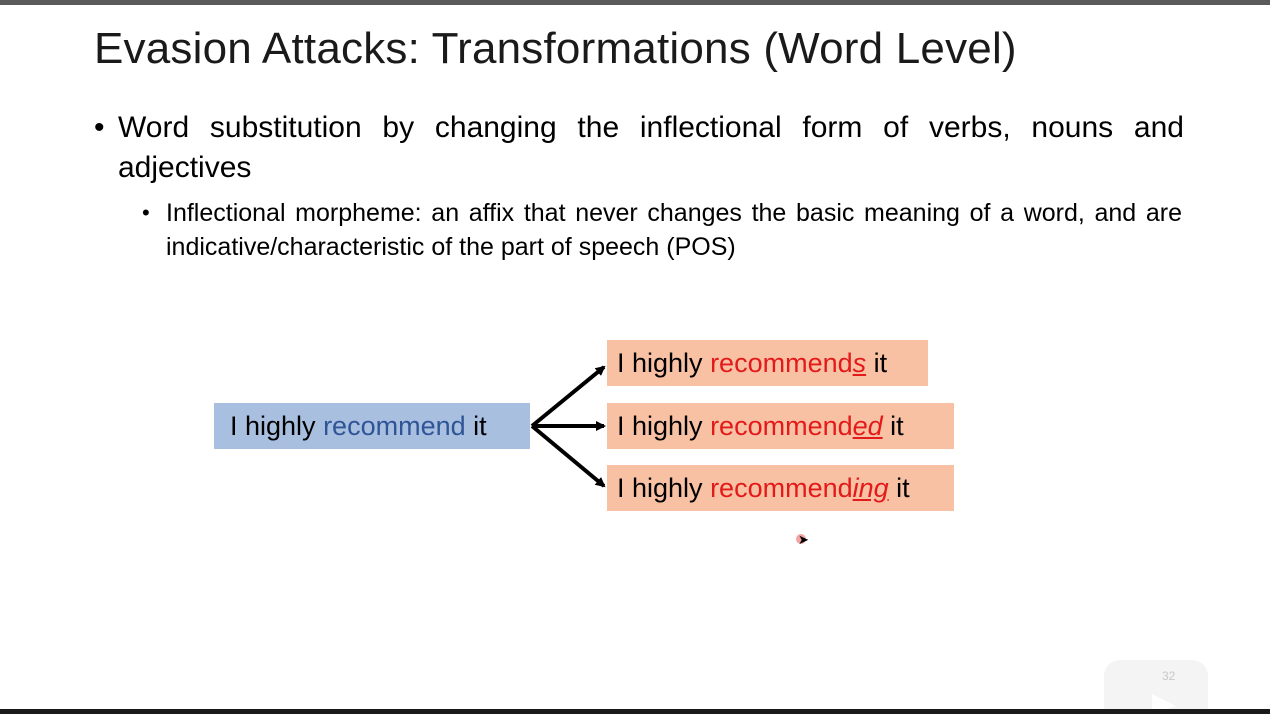 The width and height of the screenshot is (1270, 719). Describe the element at coordinates (568, 396) in the screenshot. I see `arrow-to-s` at that location.